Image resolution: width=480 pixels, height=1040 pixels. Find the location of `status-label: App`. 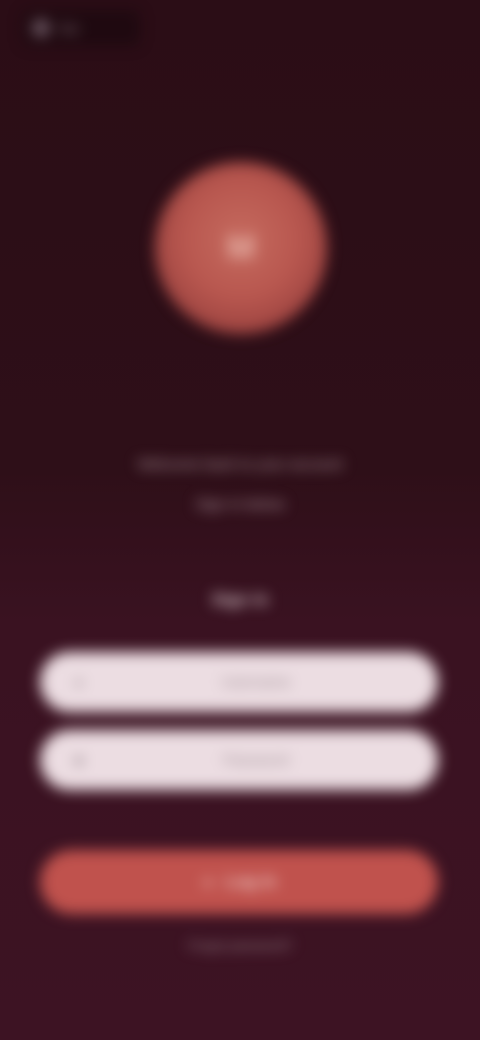

status-label: App is located at coordinates (69, 28).